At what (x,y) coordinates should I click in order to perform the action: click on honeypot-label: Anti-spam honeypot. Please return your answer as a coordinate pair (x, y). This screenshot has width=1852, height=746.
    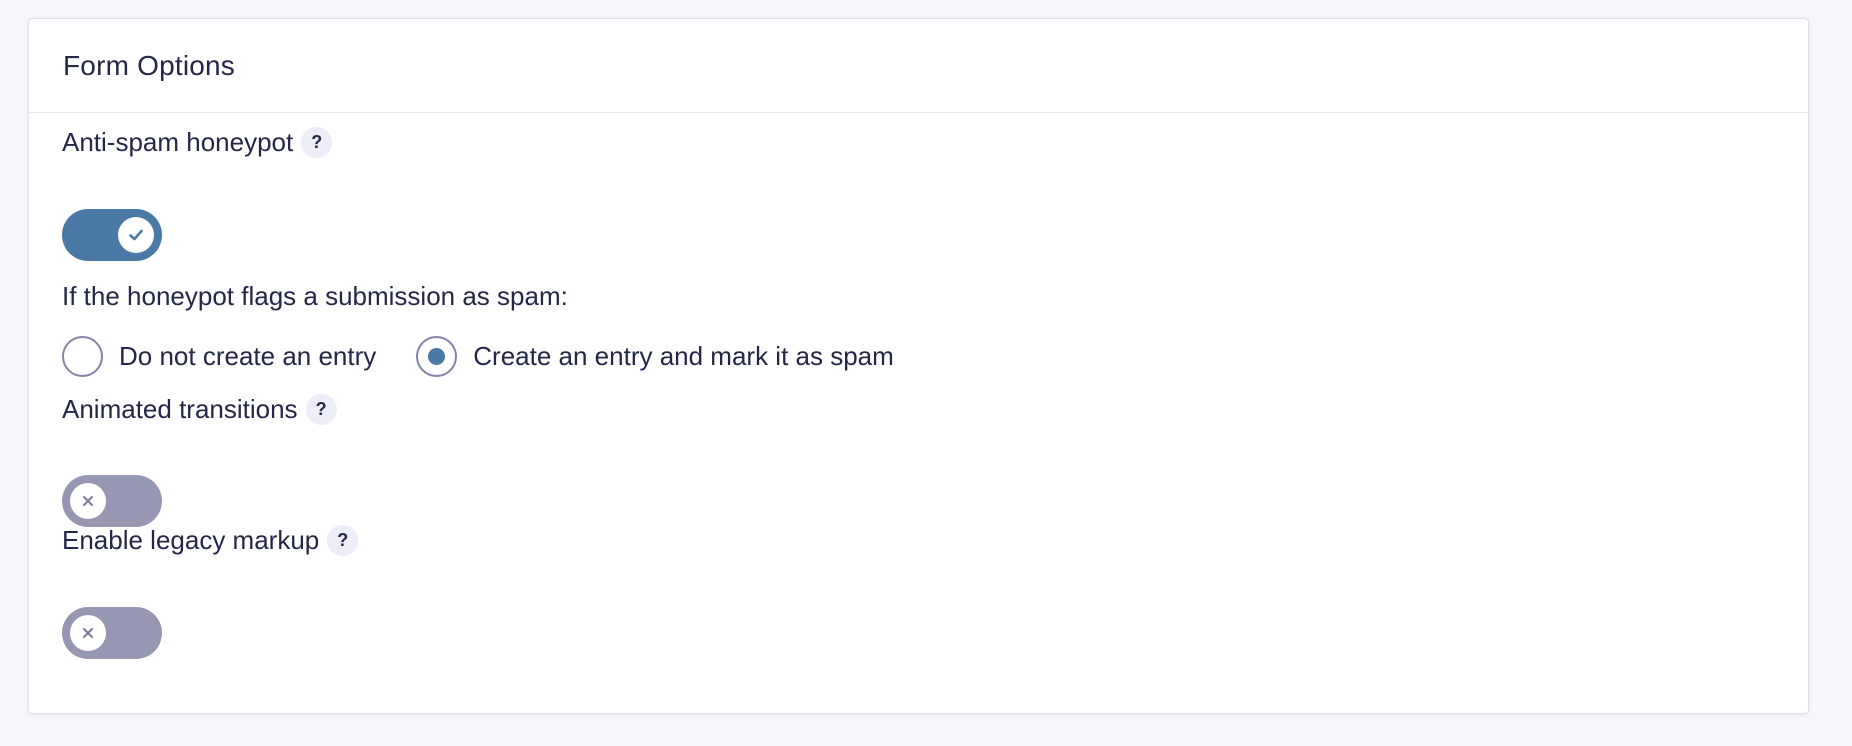
    Looking at the image, I should click on (178, 142).